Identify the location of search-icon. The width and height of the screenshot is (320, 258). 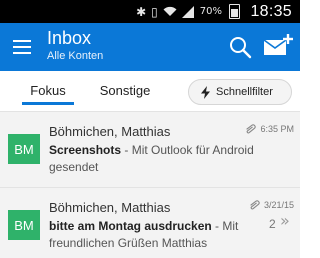
(241, 48).